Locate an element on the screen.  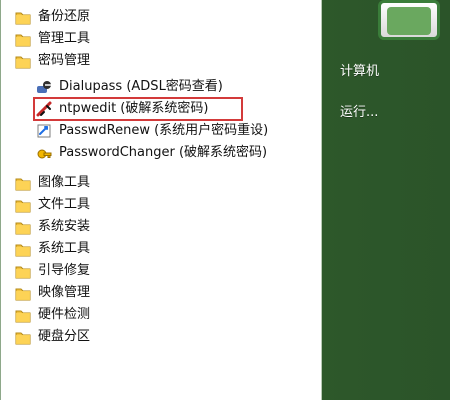
user-avatar is located at coordinates (409, 20).